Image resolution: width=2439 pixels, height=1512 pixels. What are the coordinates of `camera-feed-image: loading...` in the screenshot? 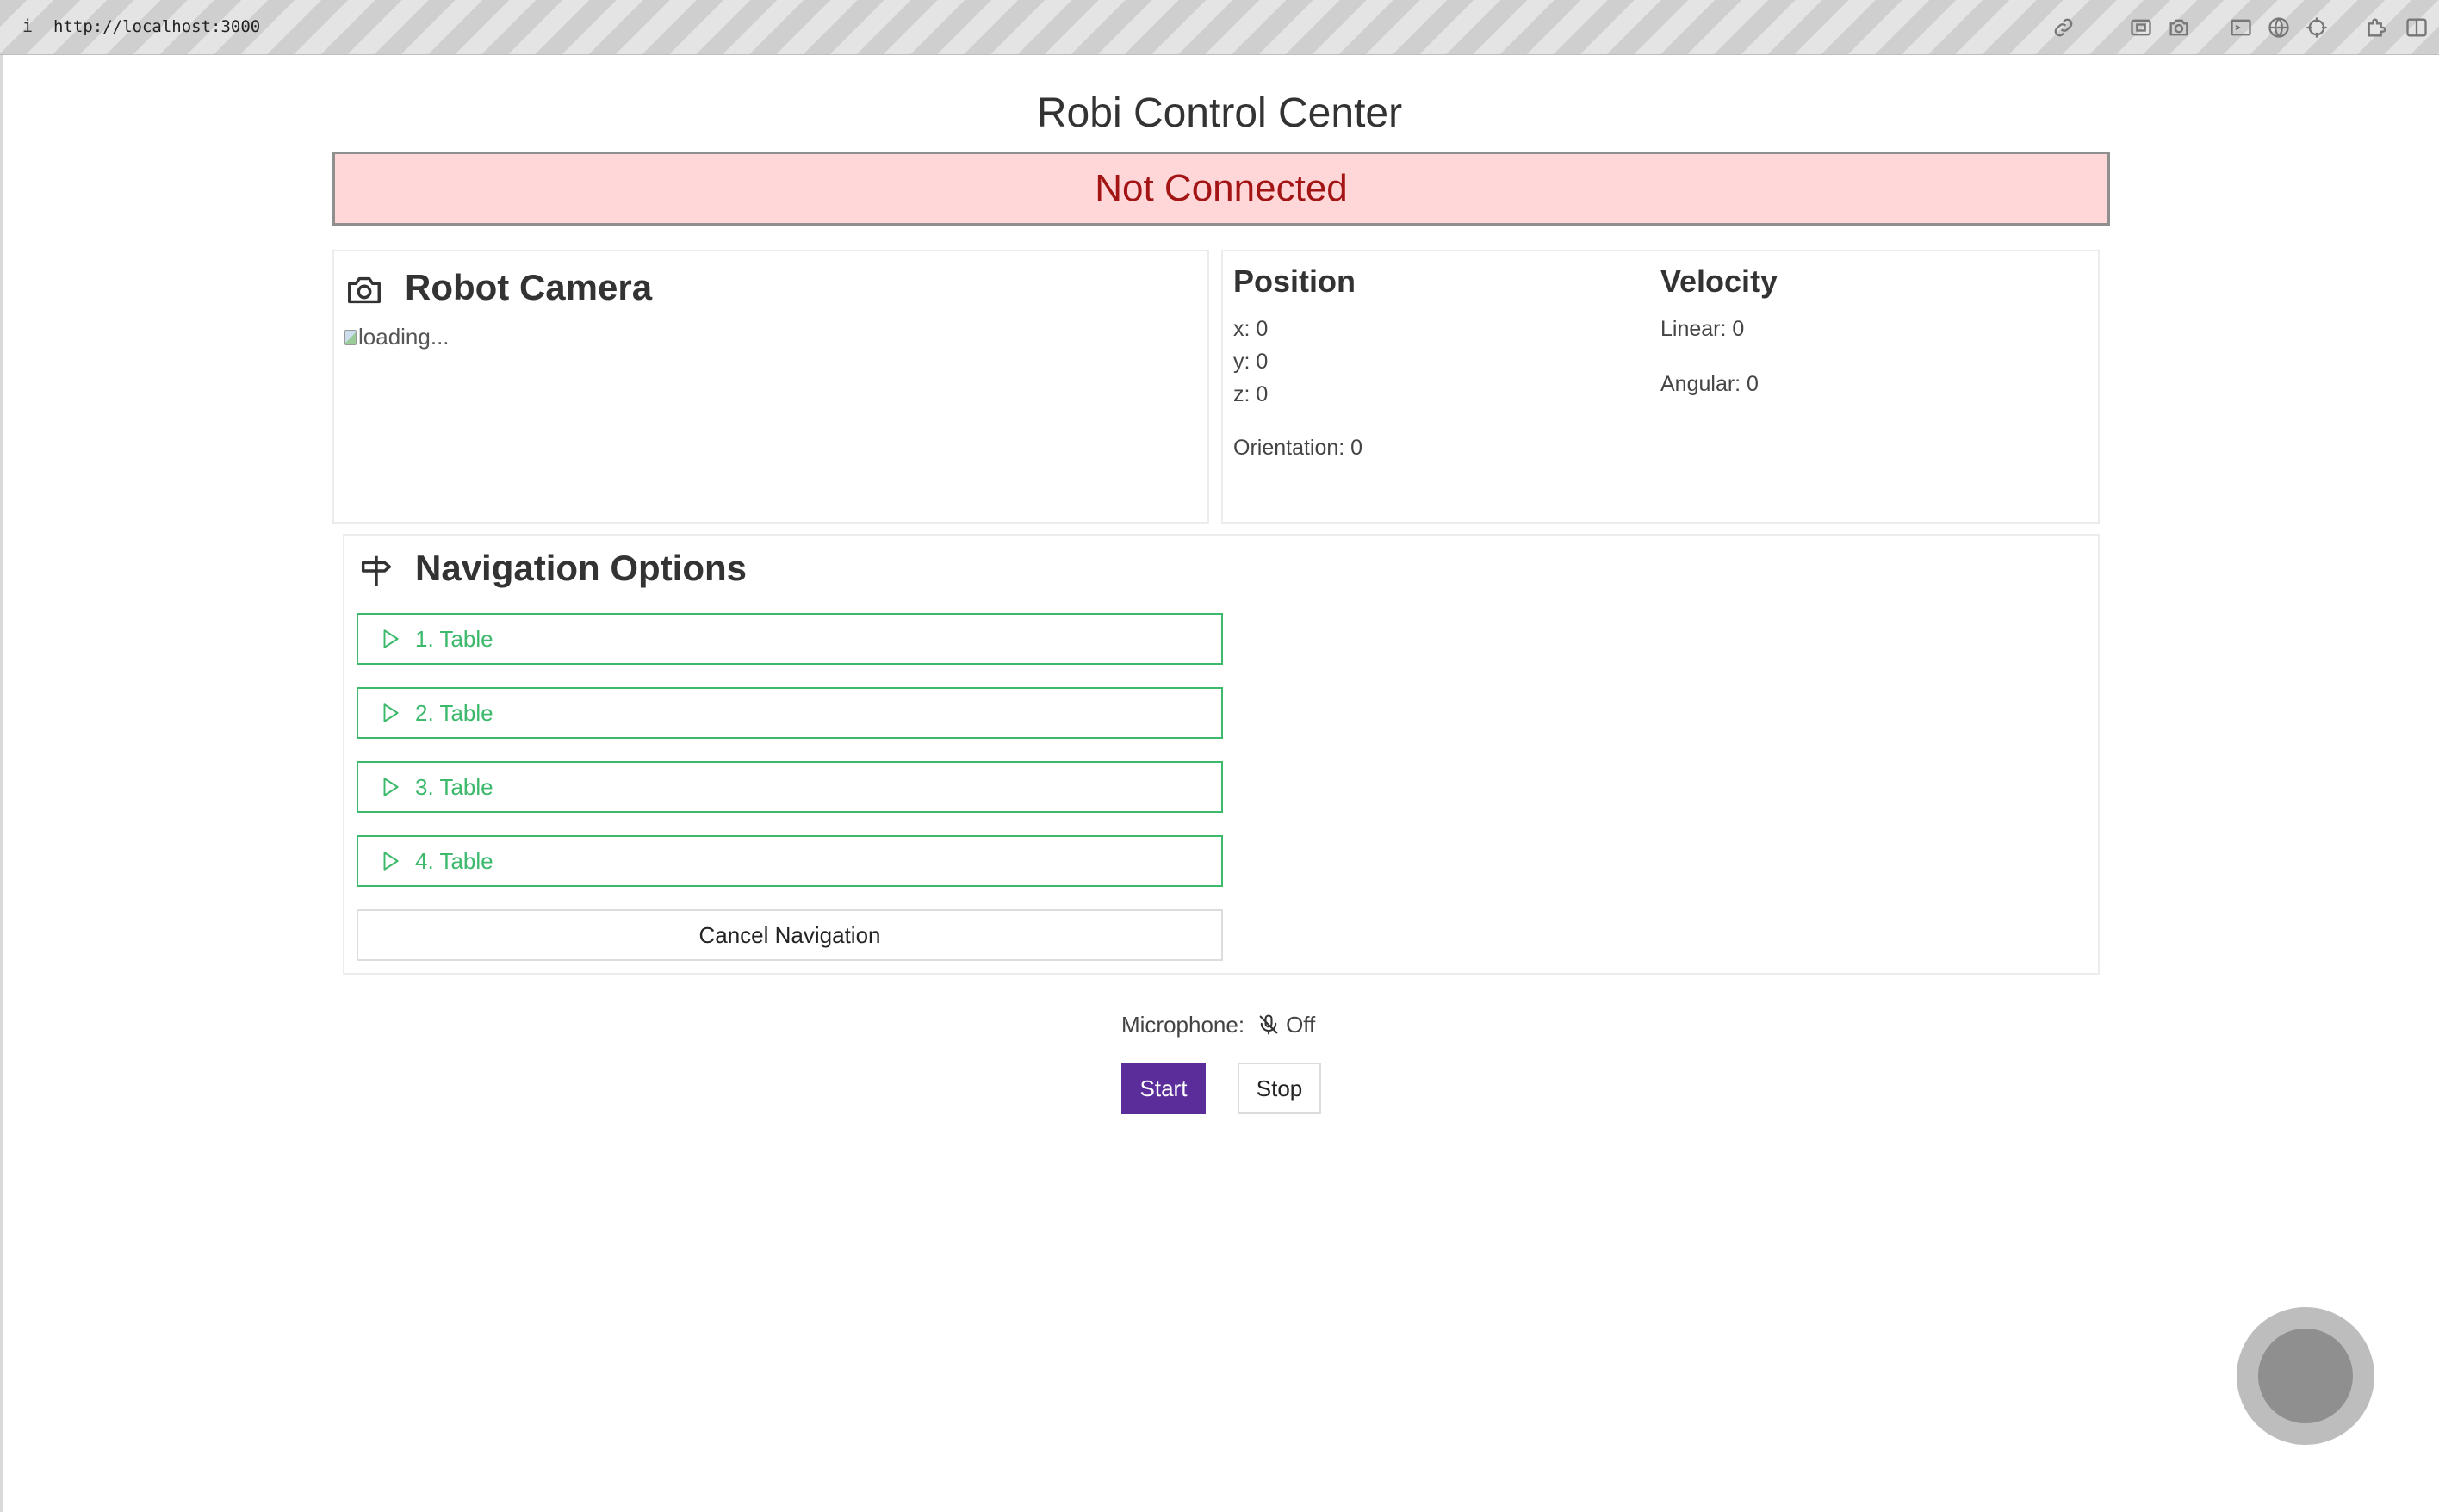 It's located at (397, 337).